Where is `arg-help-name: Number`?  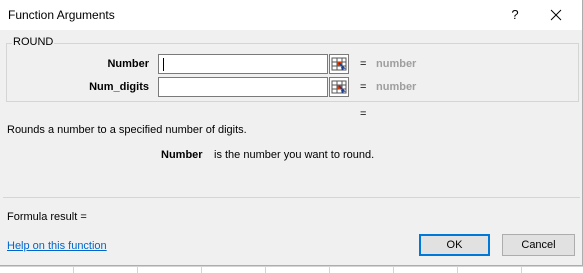 arg-help-name: Number is located at coordinates (182, 155).